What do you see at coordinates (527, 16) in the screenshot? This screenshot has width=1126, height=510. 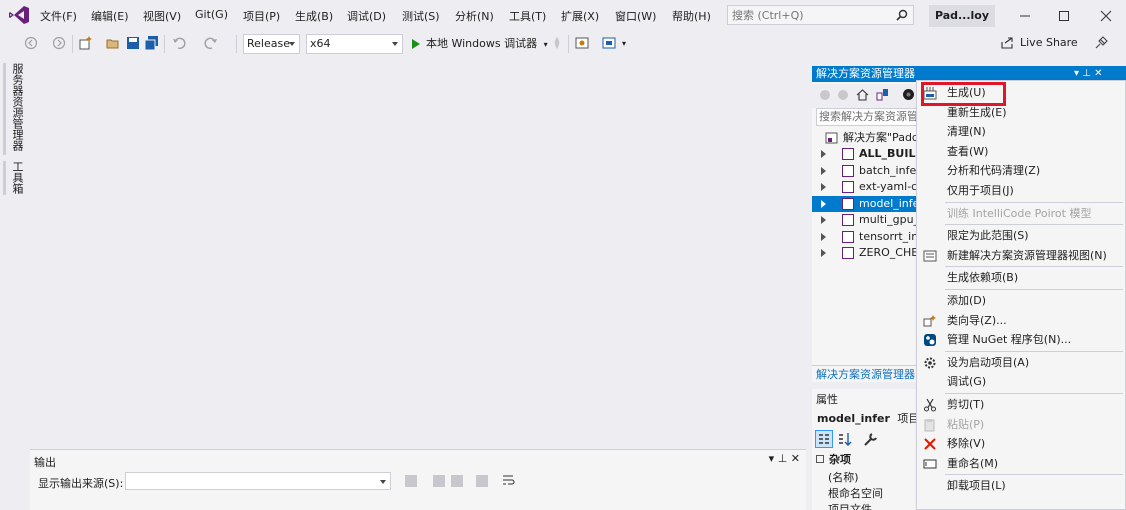 I see `menu-tools: 工具(T)` at bounding box center [527, 16].